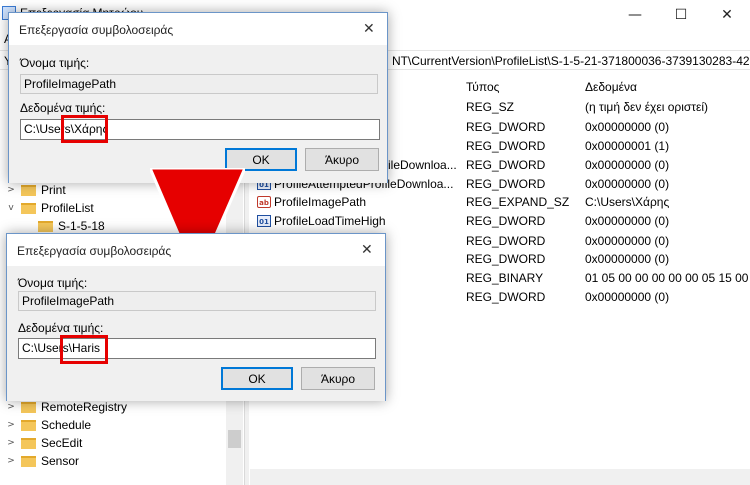 The width and height of the screenshot is (750, 485). I want to click on tree-item-schedule: > Schedule, so click(48, 425).